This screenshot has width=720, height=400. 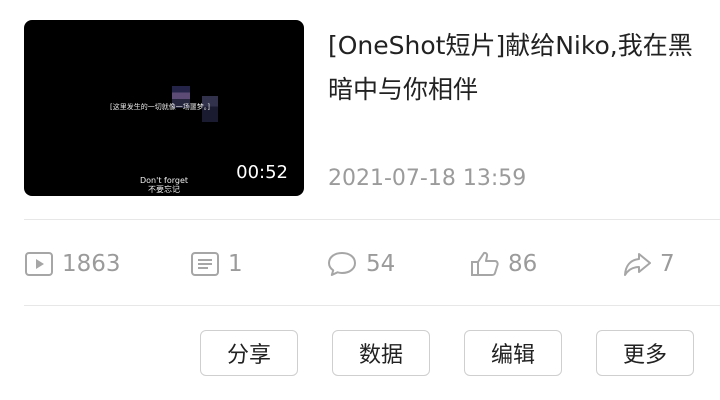 I want to click on share-button: 分享, so click(x=249, y=353).